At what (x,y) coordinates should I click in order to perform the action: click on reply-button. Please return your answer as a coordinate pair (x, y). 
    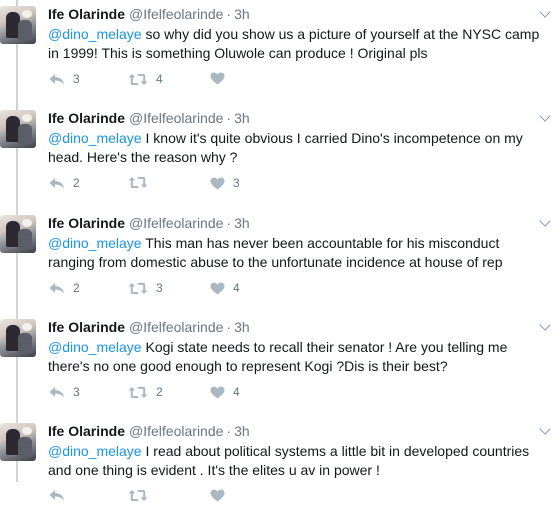
    Looking at the image, I should click on (60, 495).